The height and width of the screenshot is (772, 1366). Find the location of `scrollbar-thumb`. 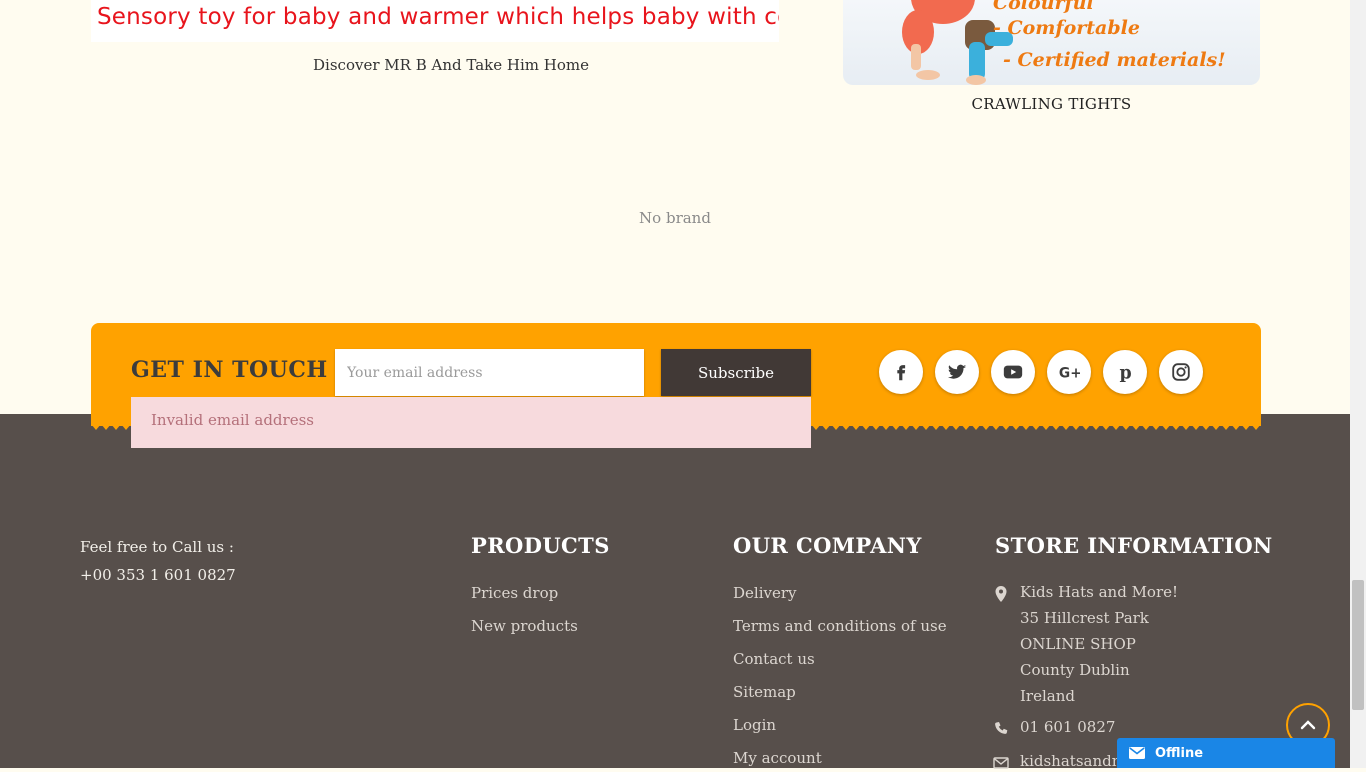

scrollbar-thumb is located at coordinates (1358, 645).